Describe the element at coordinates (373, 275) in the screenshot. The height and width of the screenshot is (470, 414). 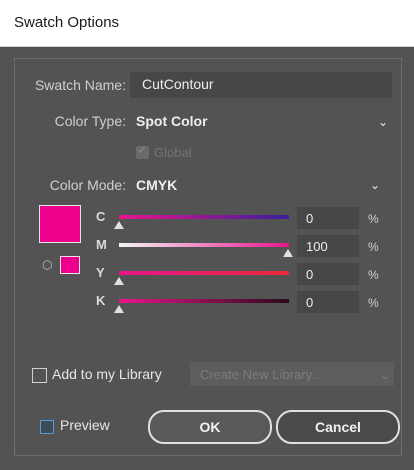
I see `yellow-percent: %` at that location.